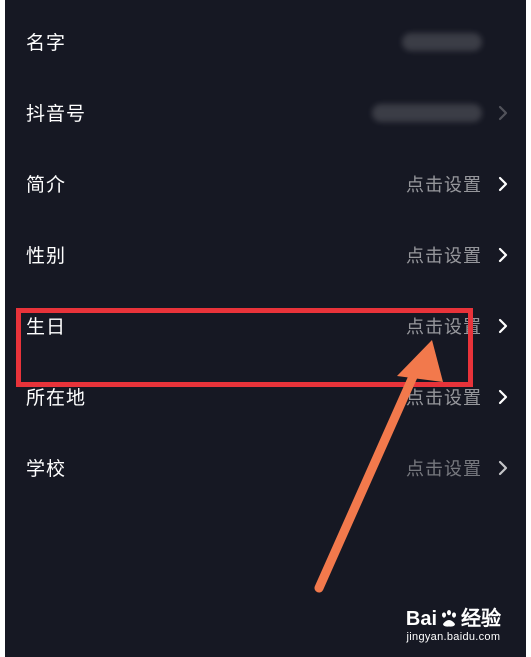 Image resolution: width=531 pixels, height=657 pixels. Describe the element at coordinates (46, 185) in the screenshot. I see `row-label: 简介` at that location.